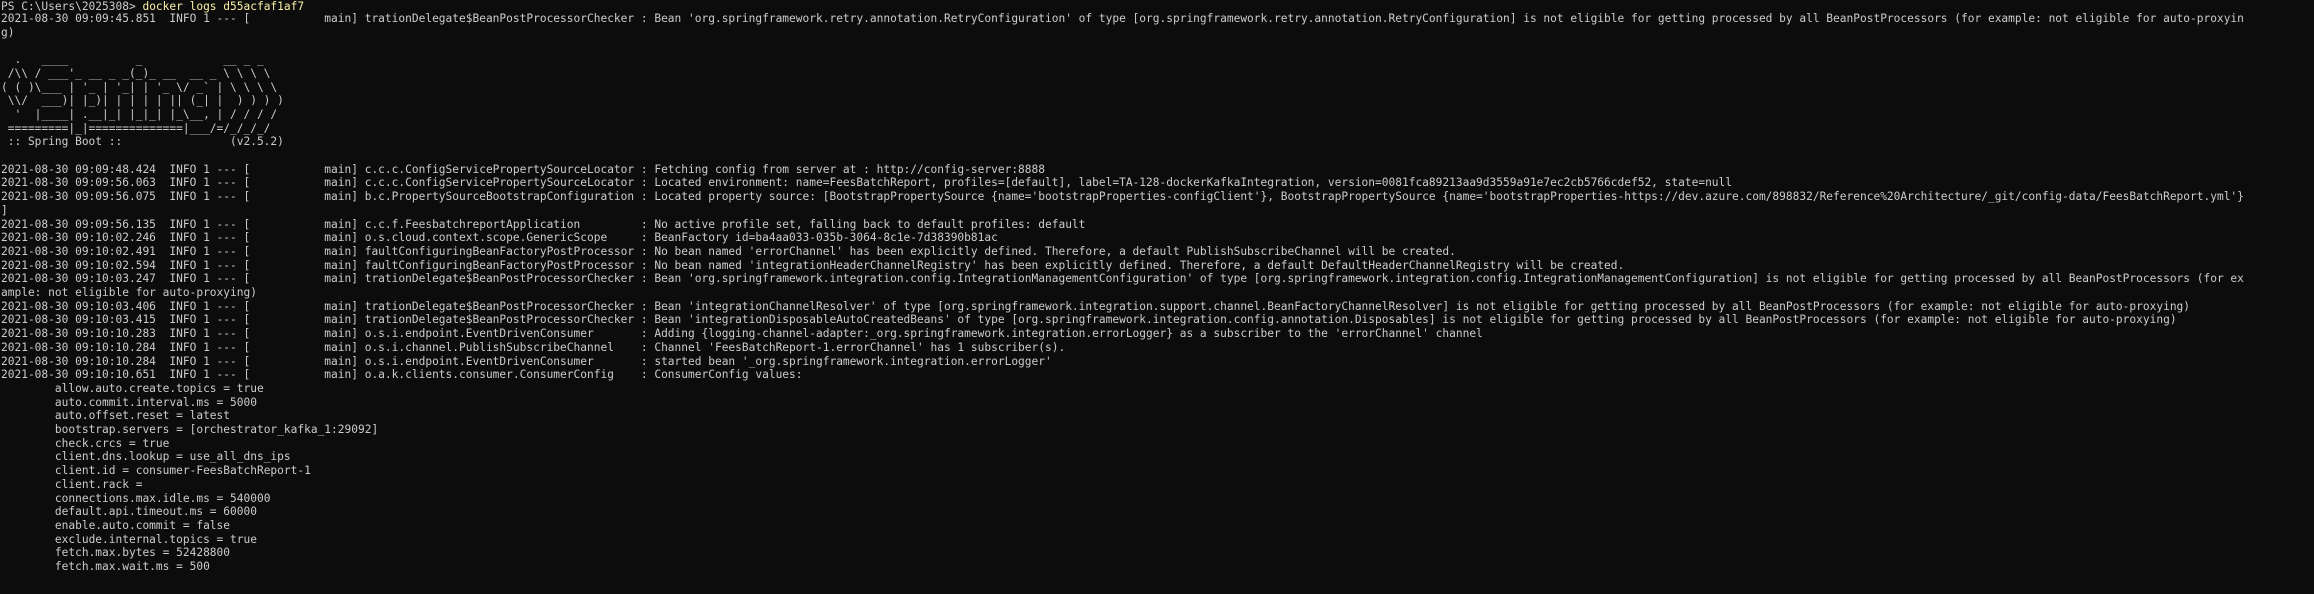 This screenshot has height=594, width=2314. Describe the element at coordinates (132, 60) in the screenshot. I see `log-line: . ____ _ __ _ _` at that location.